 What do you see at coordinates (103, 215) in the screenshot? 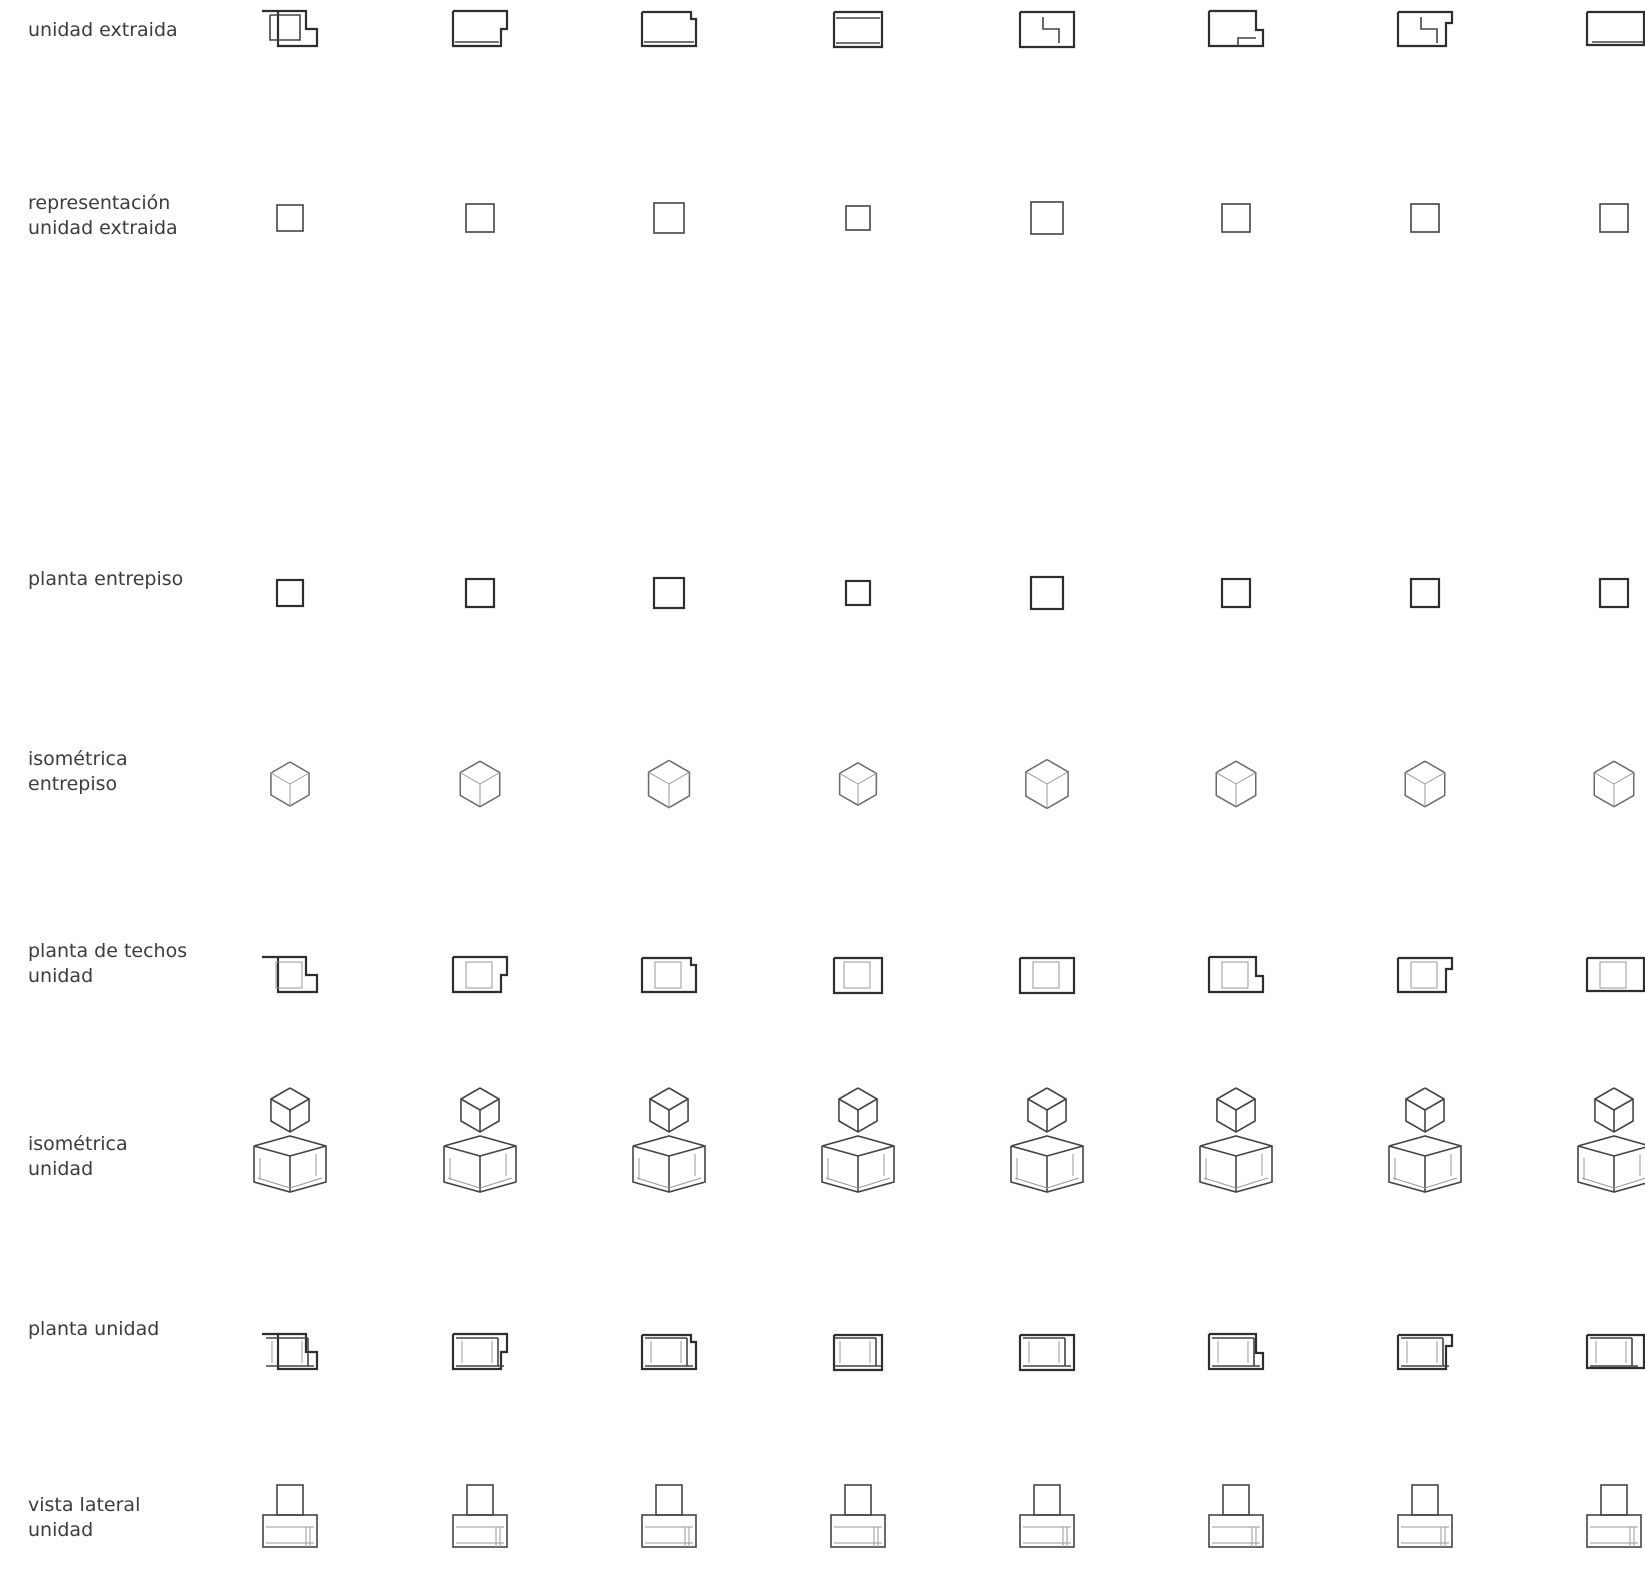
I see `row-label-representacion-unidad-extraida: representación unidad extraida` at bounding box center [103, 215].